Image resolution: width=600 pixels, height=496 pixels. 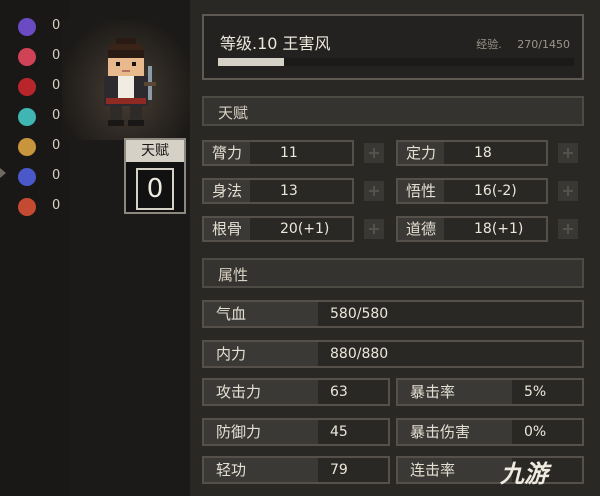 I want to click on stat-value: 13, so click(x=289, y=191).